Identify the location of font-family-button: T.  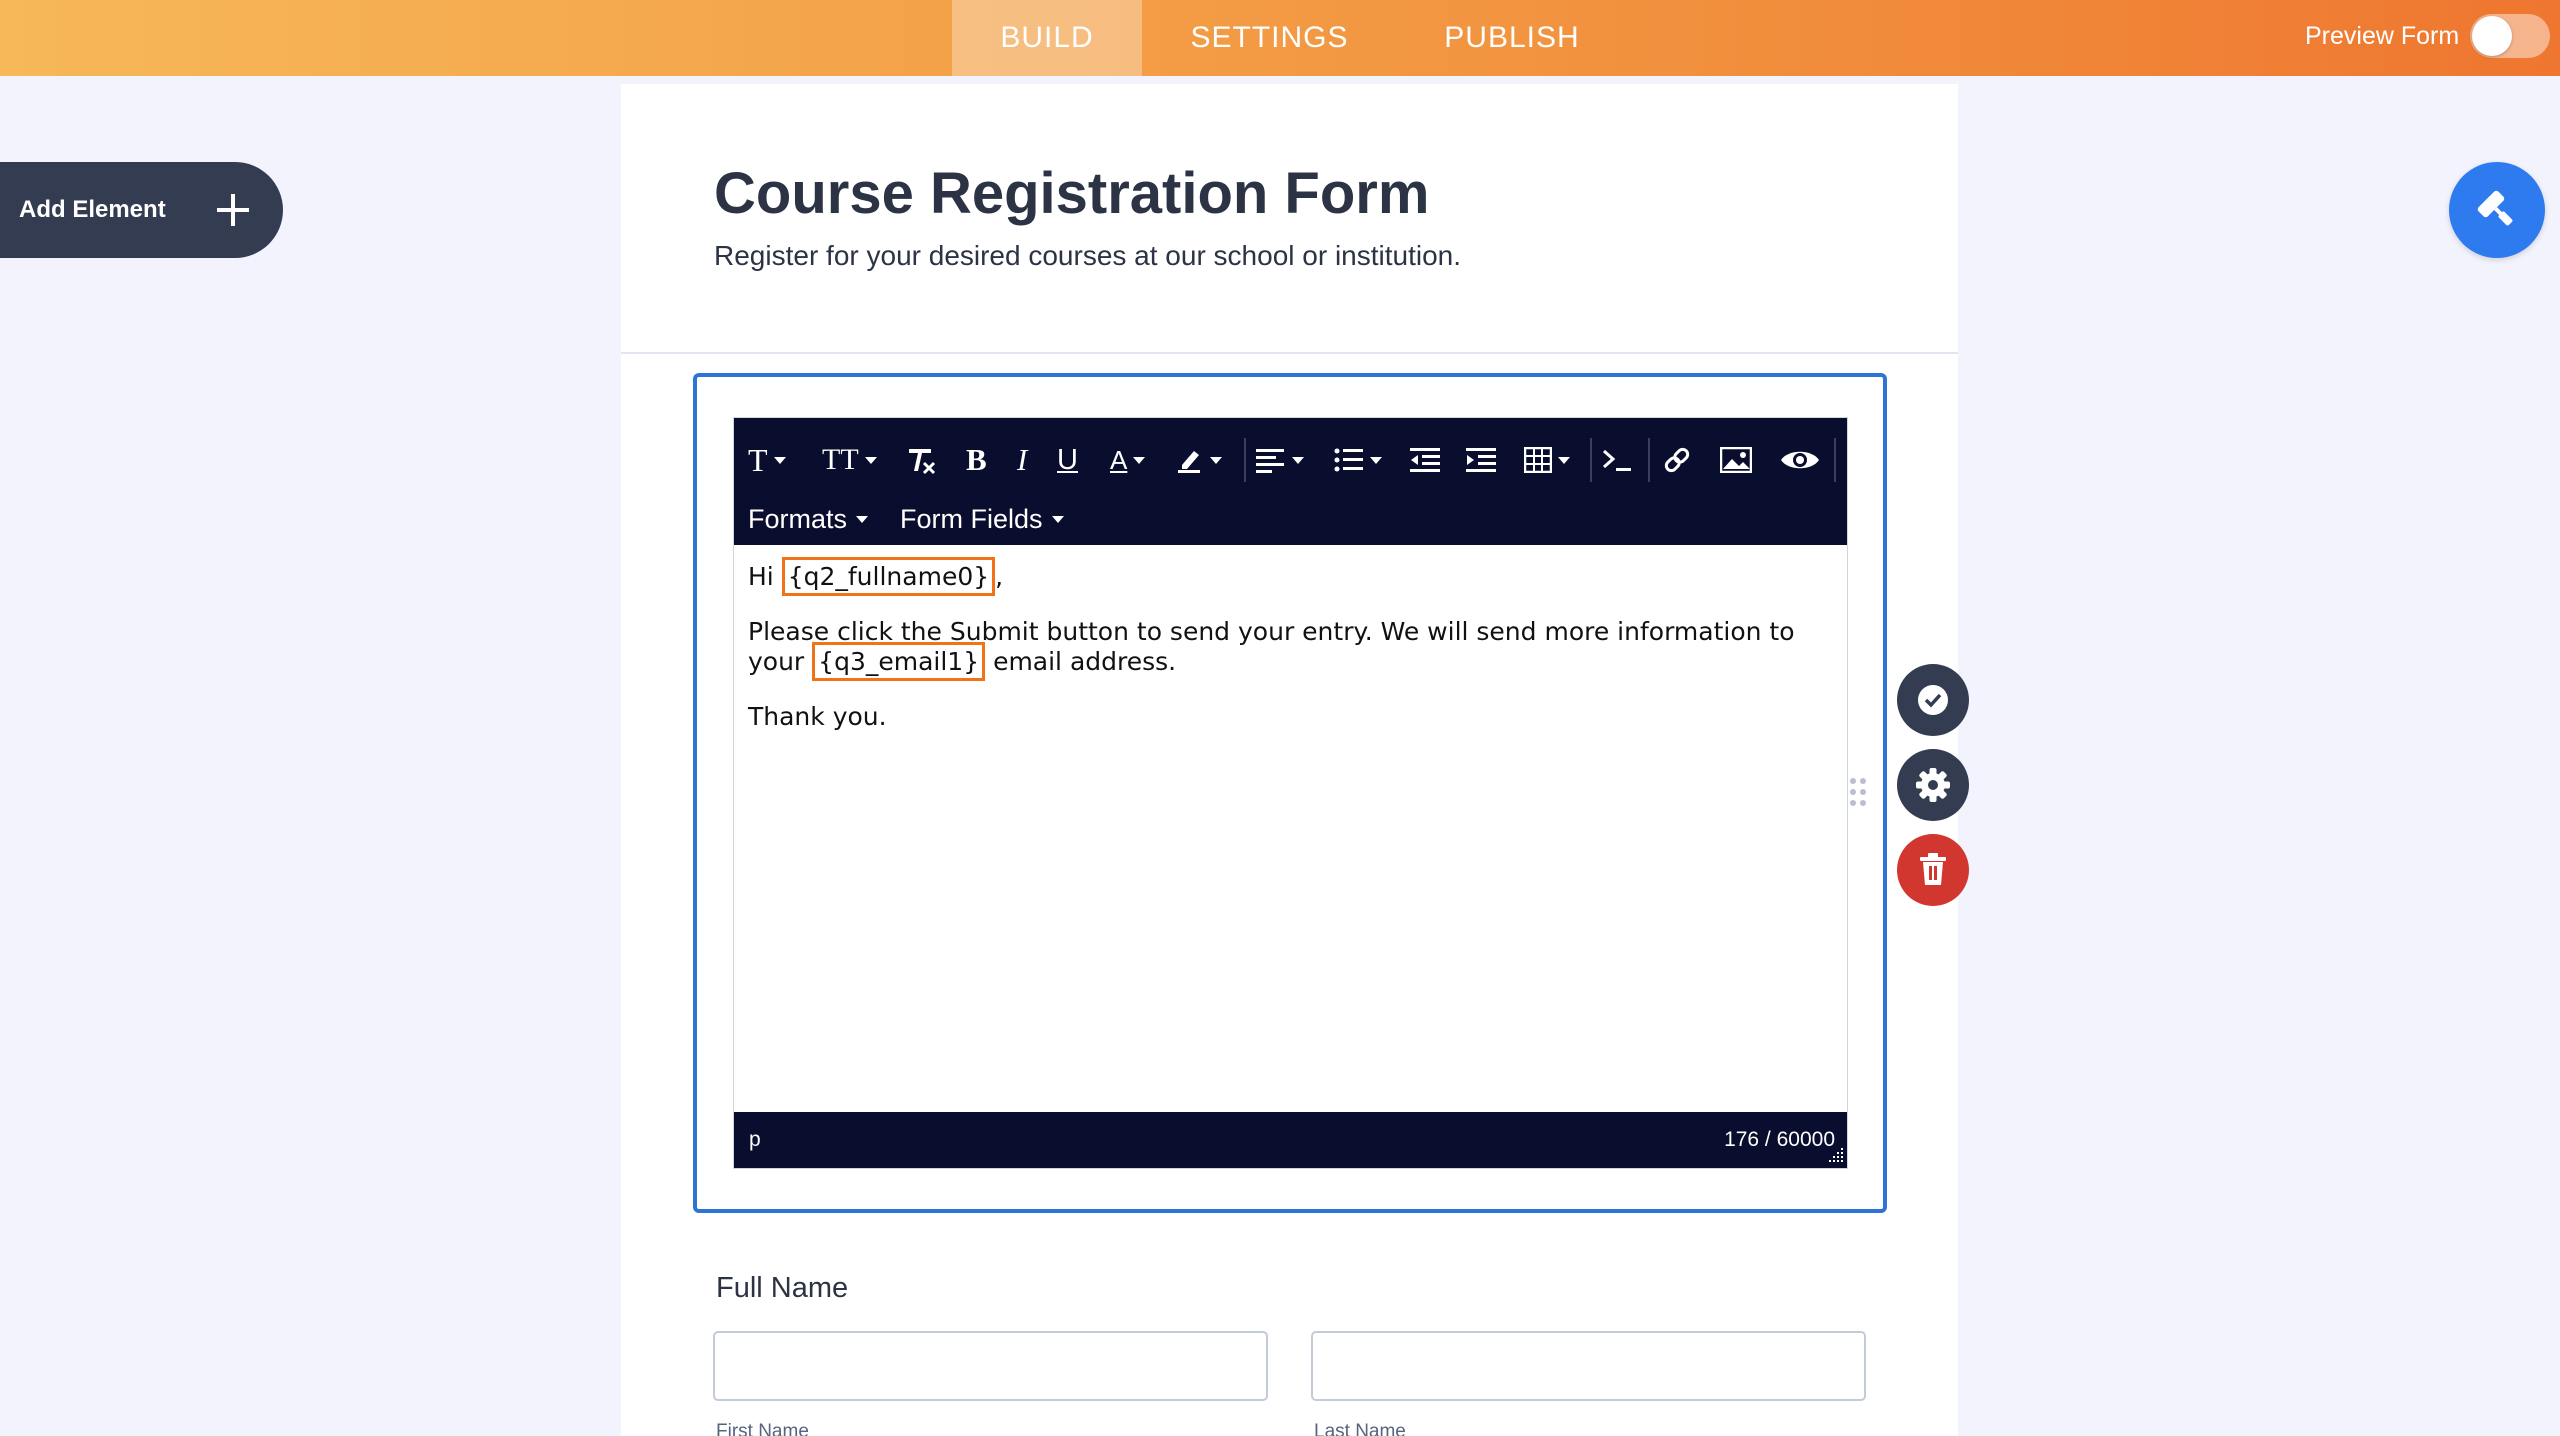
(767, 460).